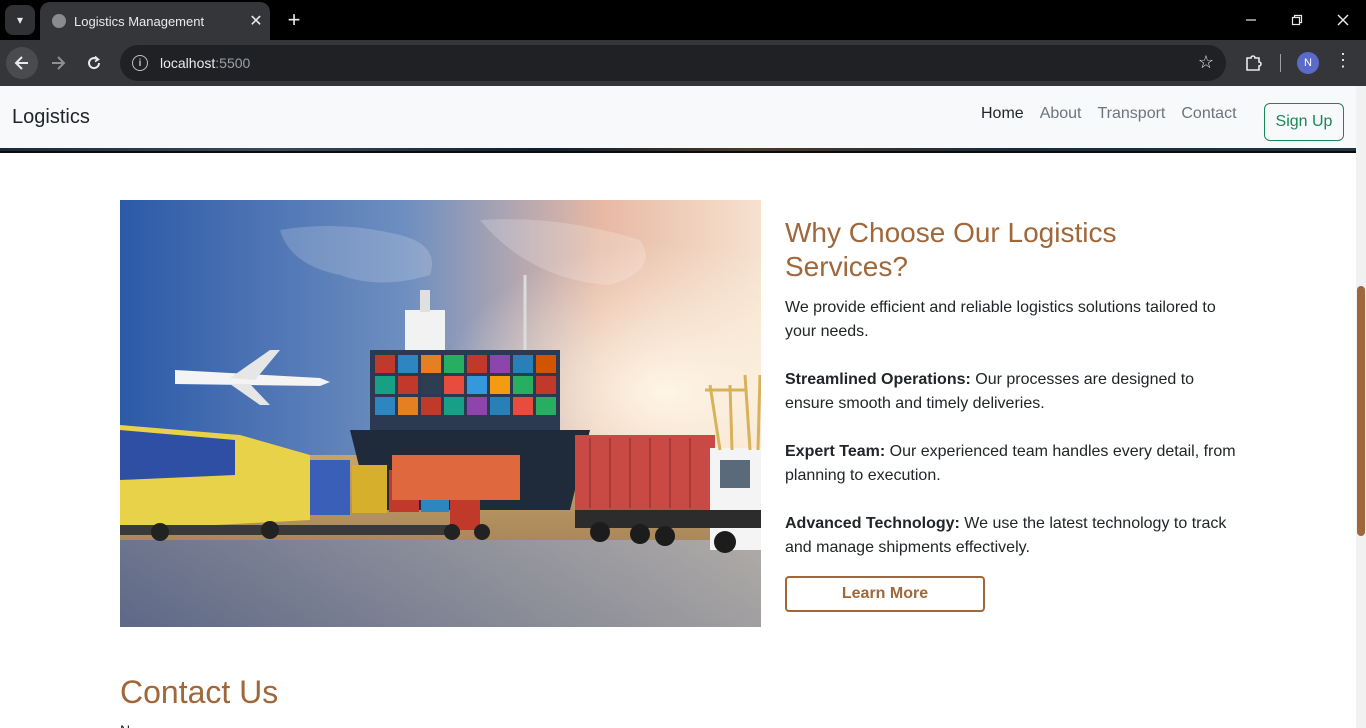 This screenshot has width=1366, height=728. Describe the element at coordinates (1253, 63) in the screenshot. I see `extensions-icon` at that location.